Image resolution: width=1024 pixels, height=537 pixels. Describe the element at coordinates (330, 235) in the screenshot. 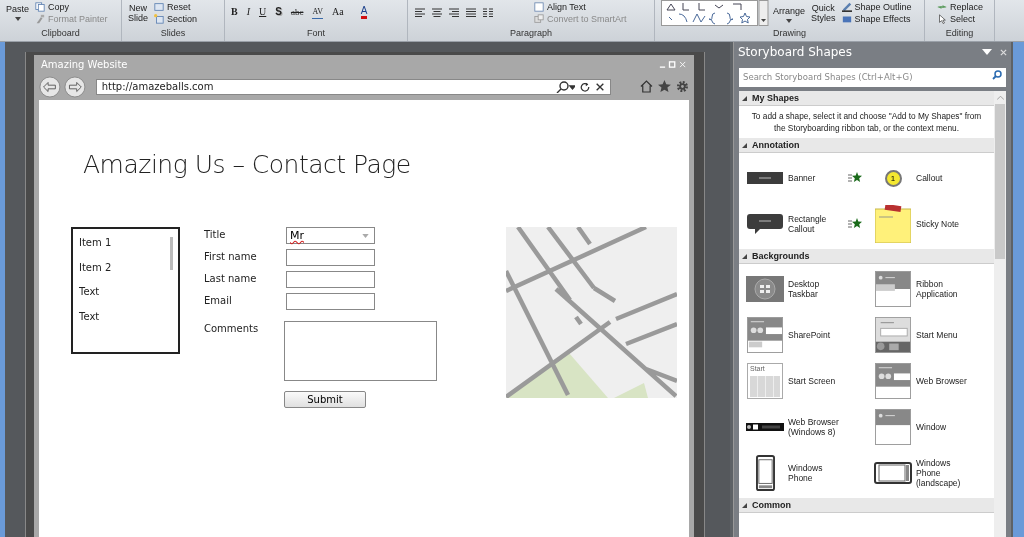

I see `dropdown-field: Mr` at that location.